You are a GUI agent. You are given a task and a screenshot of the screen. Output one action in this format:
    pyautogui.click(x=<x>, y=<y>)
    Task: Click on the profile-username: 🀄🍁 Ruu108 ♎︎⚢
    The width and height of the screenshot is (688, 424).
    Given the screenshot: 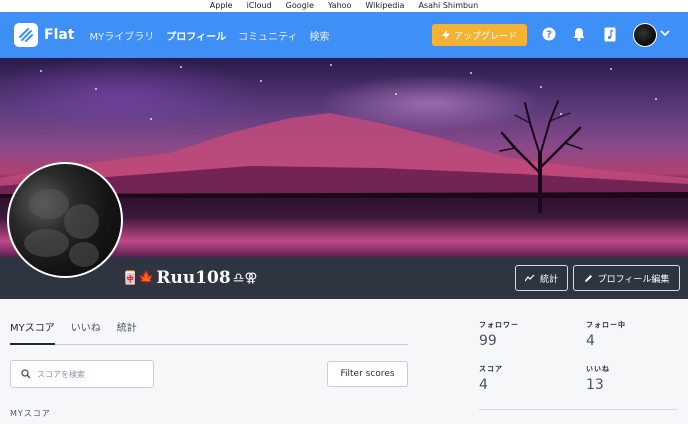 What is the action you would take?
    pyautogui.click(x=189, y=278)
    